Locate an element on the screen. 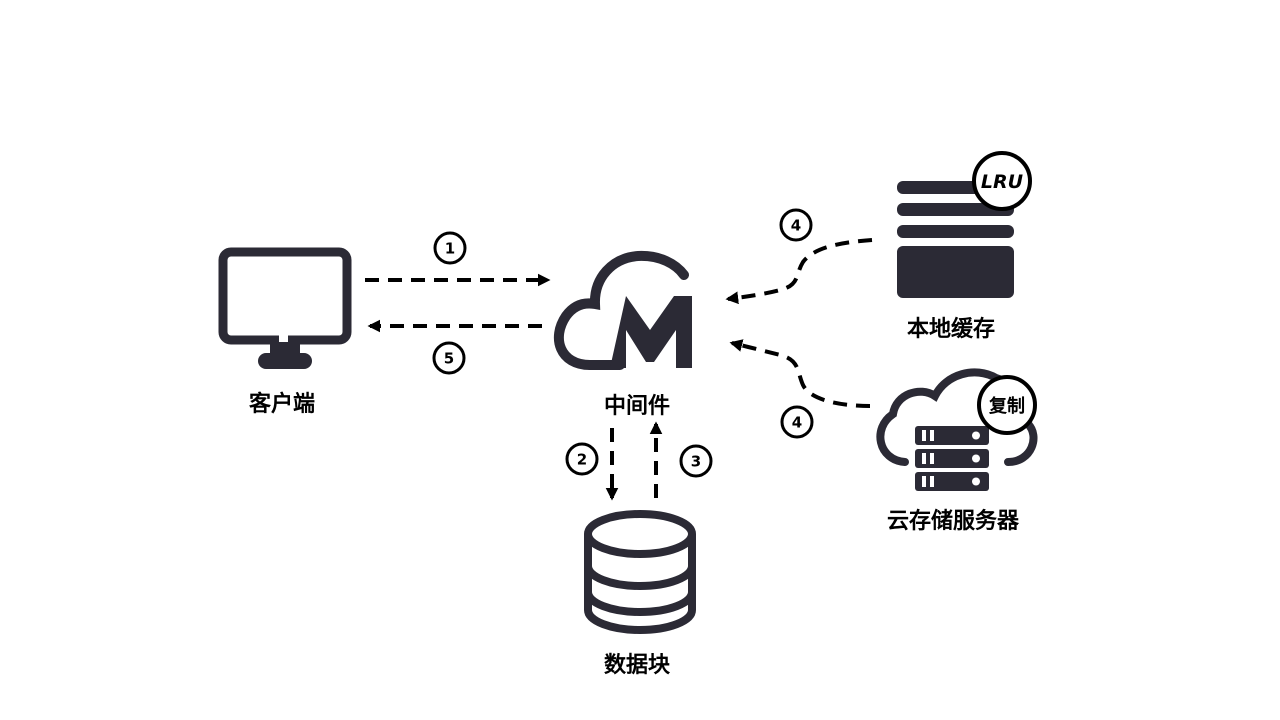 The image size is (1280, 720). replication-badge-text: 复制 is located at coordinates (1006, 406).